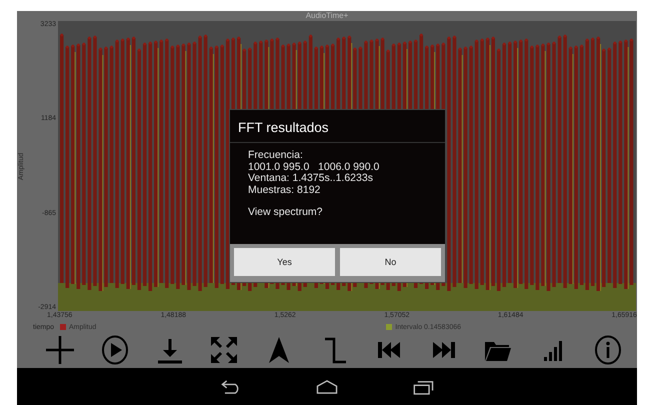  I want to click on home-icon, so click(327, 387).